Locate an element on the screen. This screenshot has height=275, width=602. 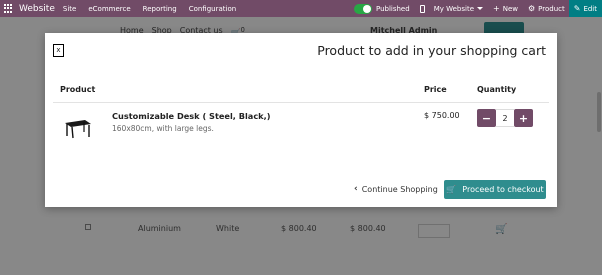
quantity-input: 2 is located at coordinates (505, 118).